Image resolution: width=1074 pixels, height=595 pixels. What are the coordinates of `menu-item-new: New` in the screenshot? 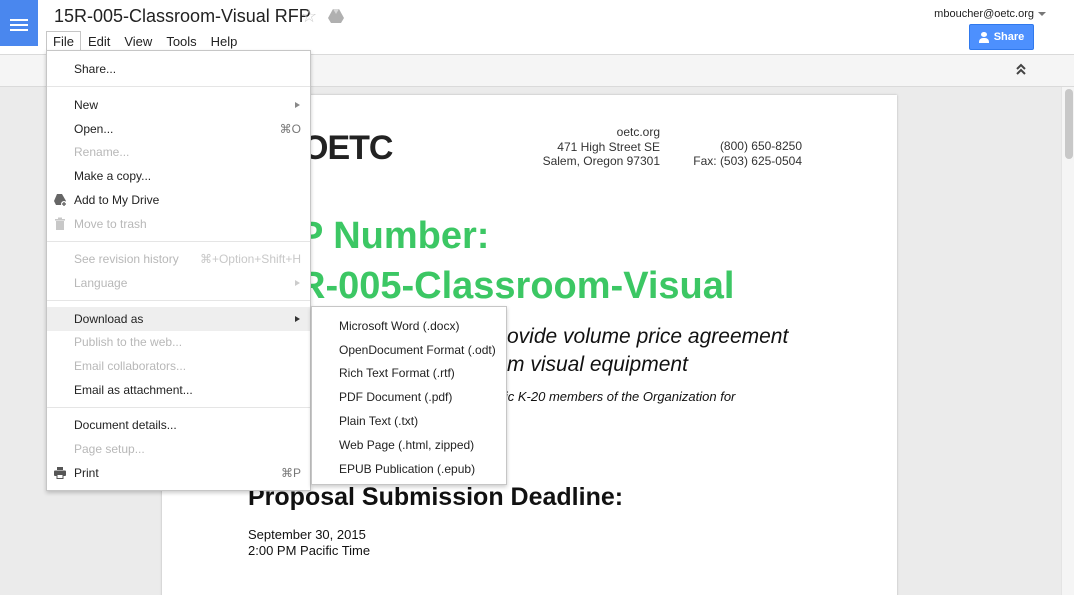 It's located at (178, 105).